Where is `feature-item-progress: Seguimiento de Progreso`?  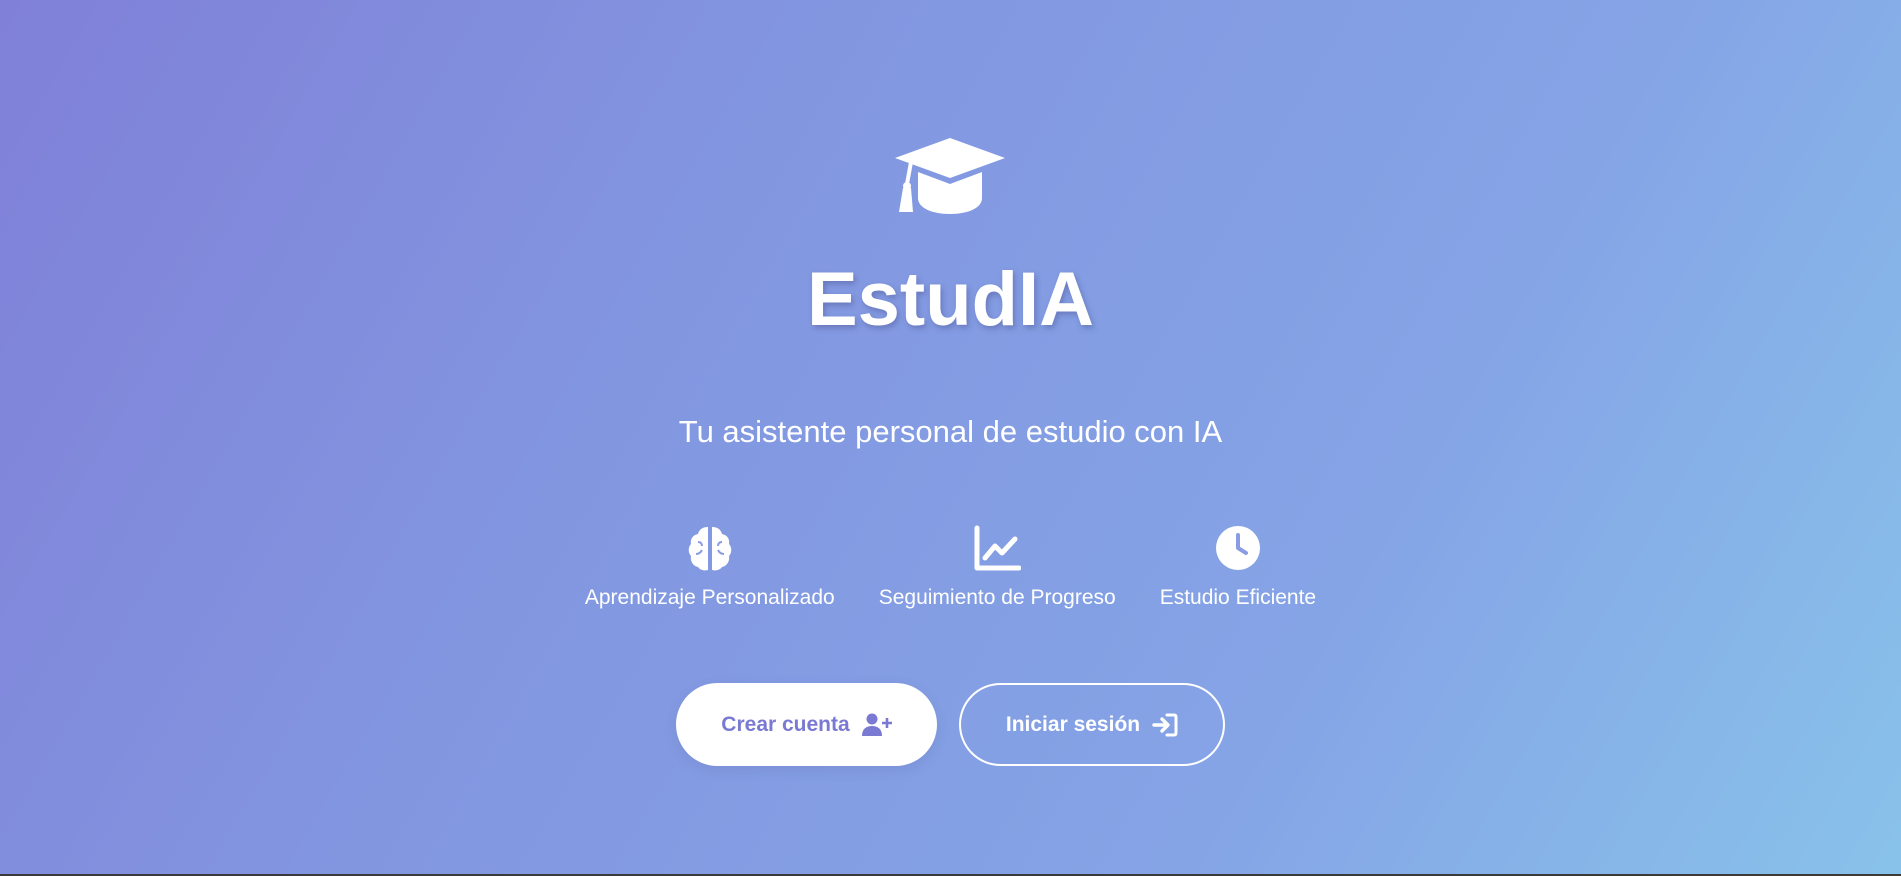
feature-item-progress: Seguimiento de Progreso is located at coordinates (997, 568).